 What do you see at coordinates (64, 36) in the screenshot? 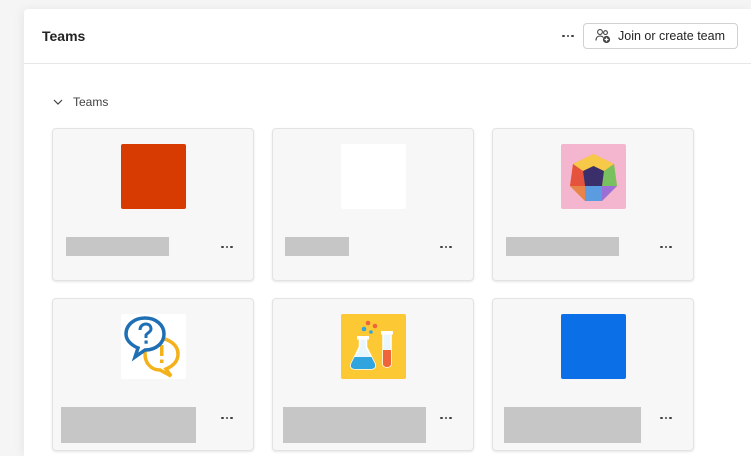
I see `page-title: Teams` at bounding box center [64, 36].